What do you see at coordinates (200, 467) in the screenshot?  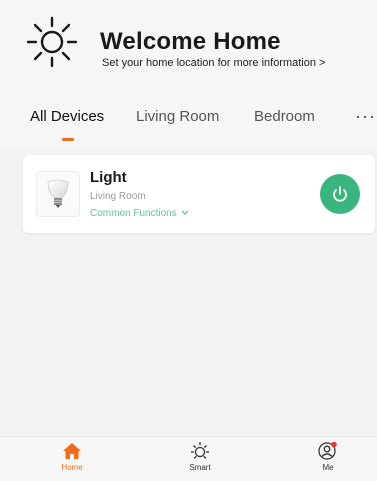 I see `nav-smart-label: Smart` at bounding box center [200, 467].